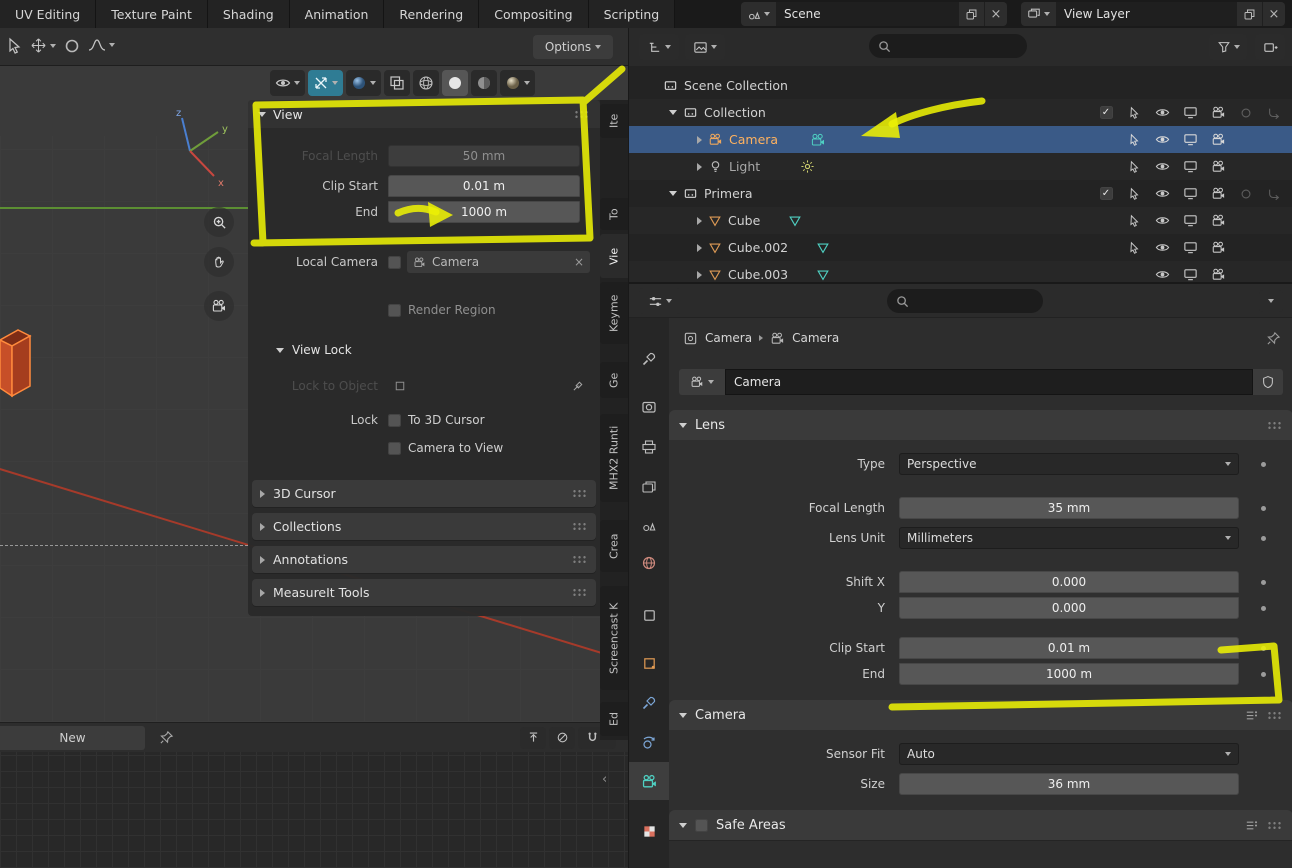 This screenshot has width=1292, height=868. I want to click on outliner-row-scene-collection: Scene Collection, so click(960, 85).